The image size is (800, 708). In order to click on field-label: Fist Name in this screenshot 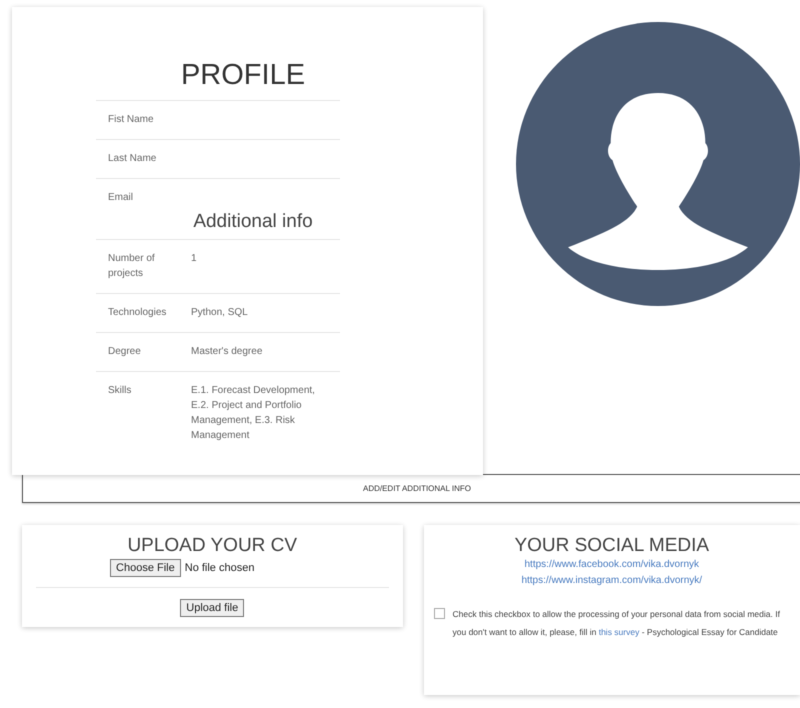, I will do `click(131, 120)`.